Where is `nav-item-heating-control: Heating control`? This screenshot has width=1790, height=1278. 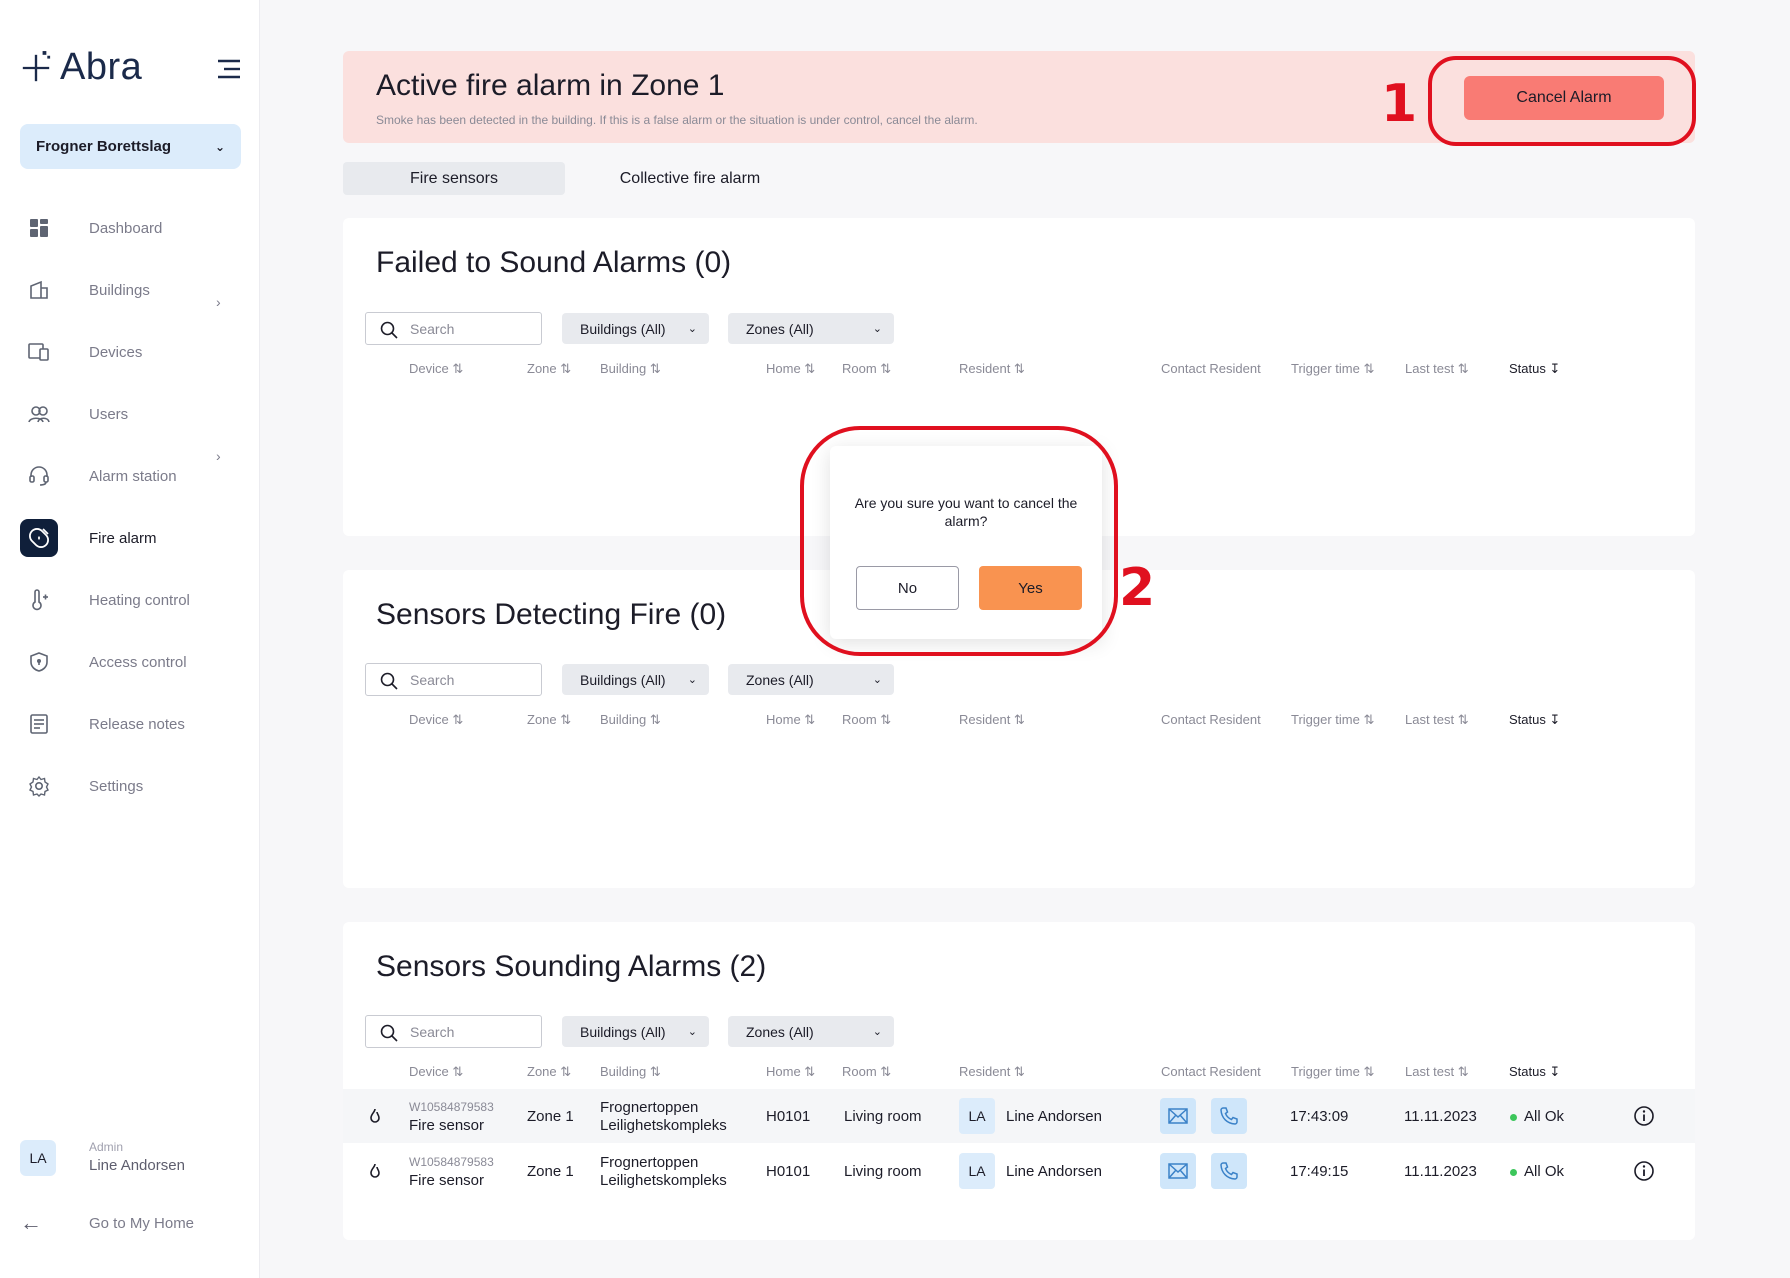 nav-item-heating-control: Heating control is located at coordinates (130, 600).